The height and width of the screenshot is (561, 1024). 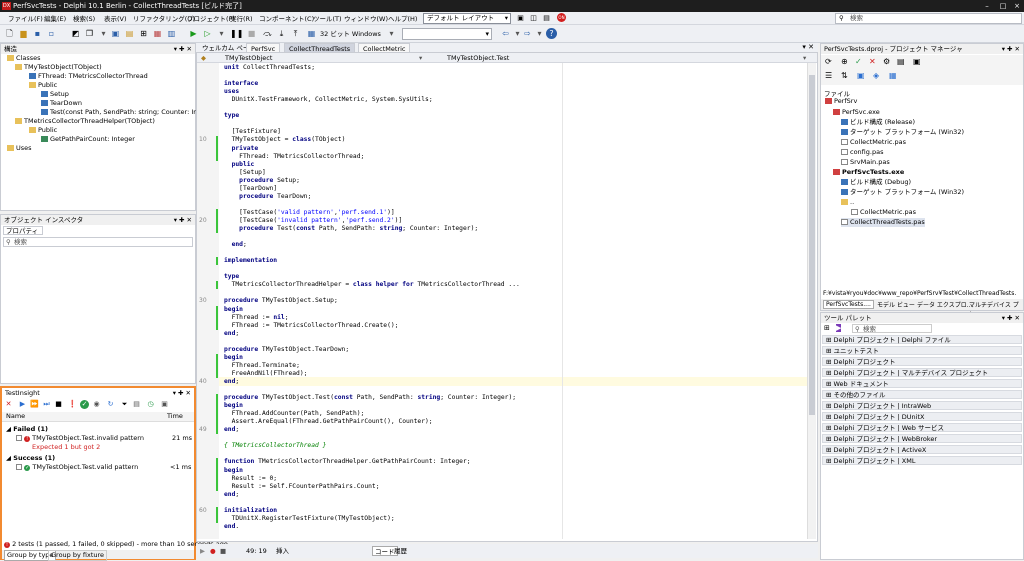 I want to click on palette-category: ⊞ Delphi プロジェクト | DUnitX, so click(x=922, y=416).